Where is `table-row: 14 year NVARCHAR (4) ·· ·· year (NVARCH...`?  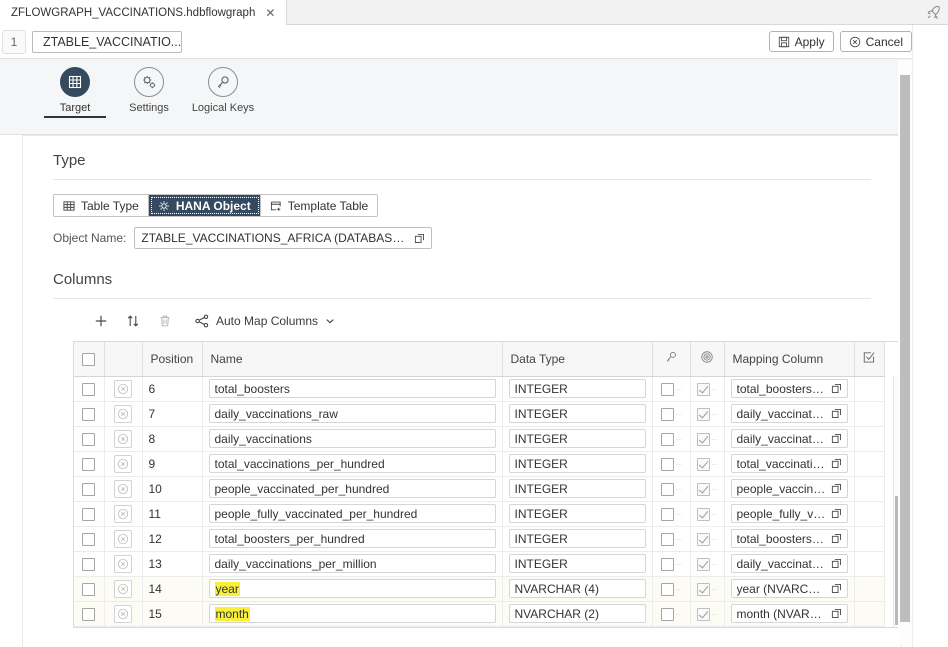 table-row: 14 year NVARCHAR (4) ·· ·· year (NVARCH... is located at coordinates (479, 589).